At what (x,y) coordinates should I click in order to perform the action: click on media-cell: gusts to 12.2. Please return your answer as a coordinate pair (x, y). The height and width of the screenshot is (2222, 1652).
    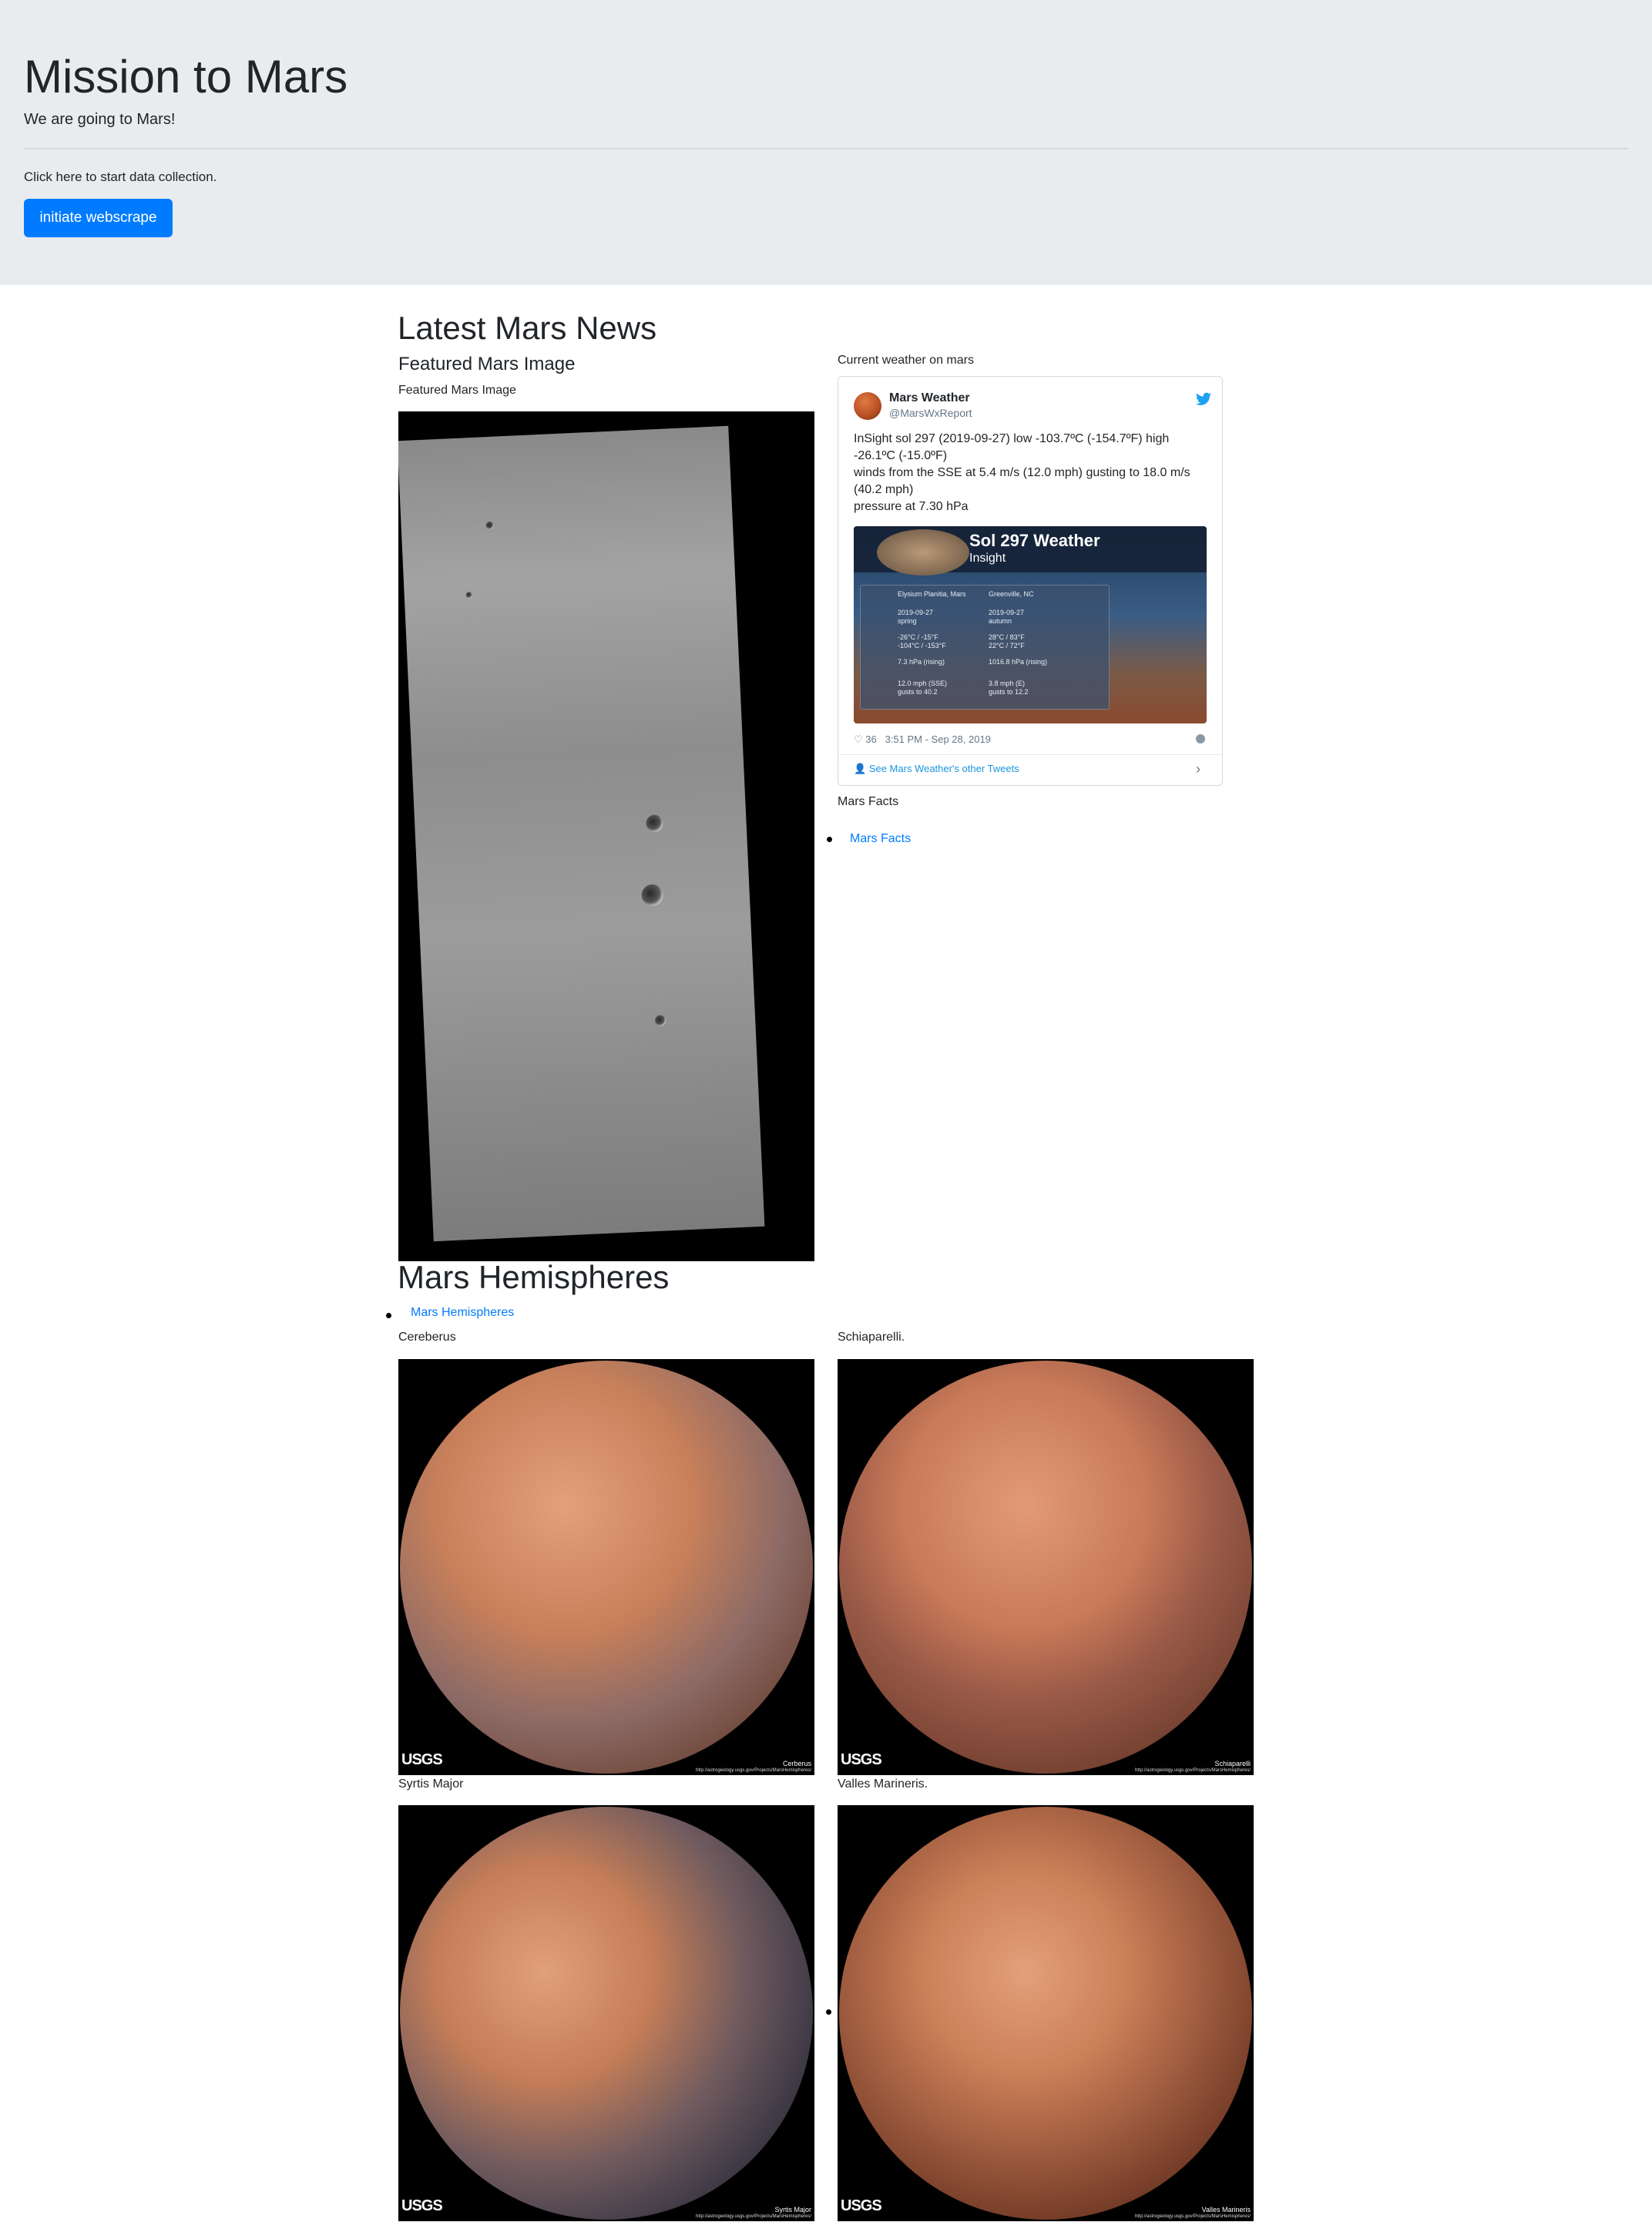
    Looking at the image, I should click on (1009, 692).